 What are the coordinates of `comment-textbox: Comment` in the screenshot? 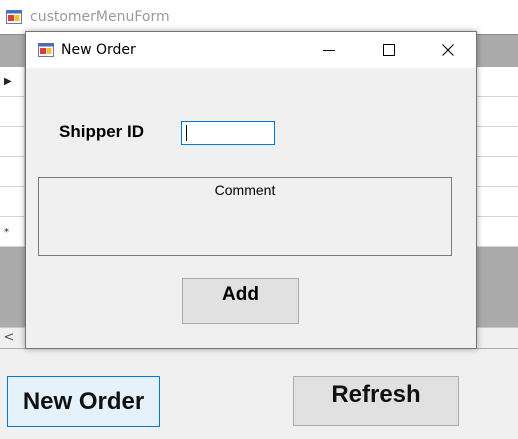 It's located at (245, 216).